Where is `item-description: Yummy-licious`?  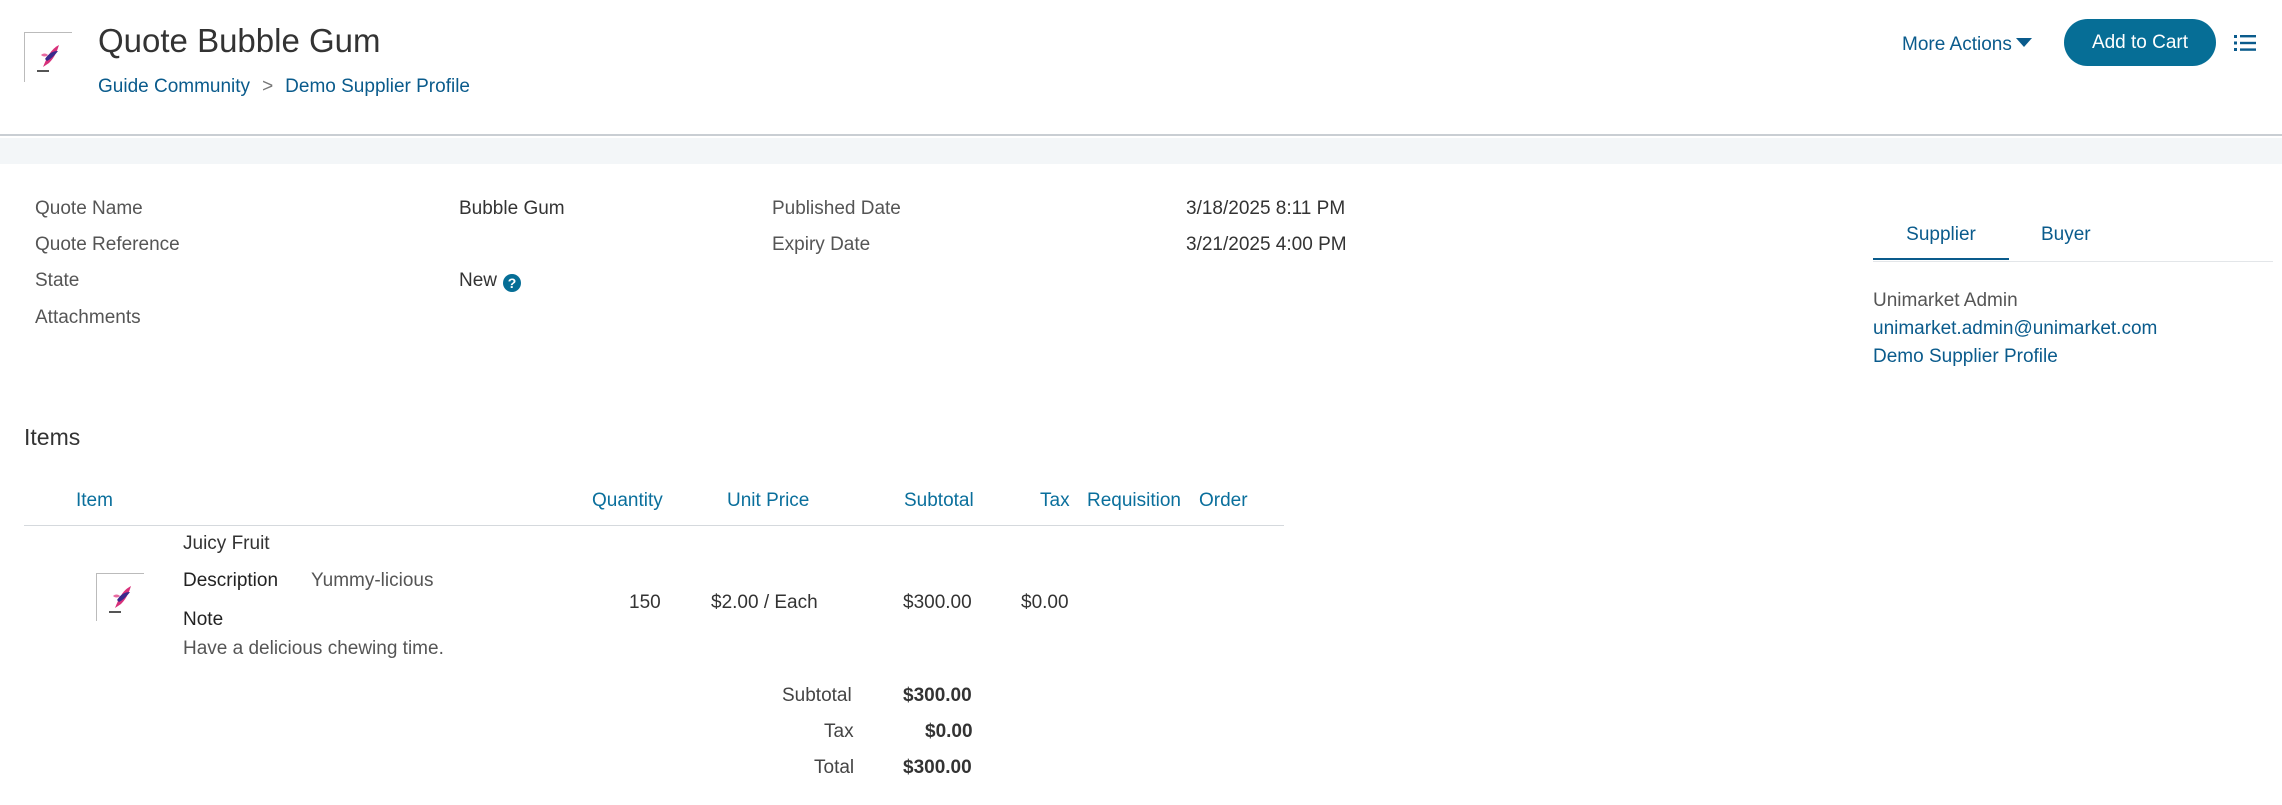 item-description: Yummy-licious is located at coordinates (372, 580).